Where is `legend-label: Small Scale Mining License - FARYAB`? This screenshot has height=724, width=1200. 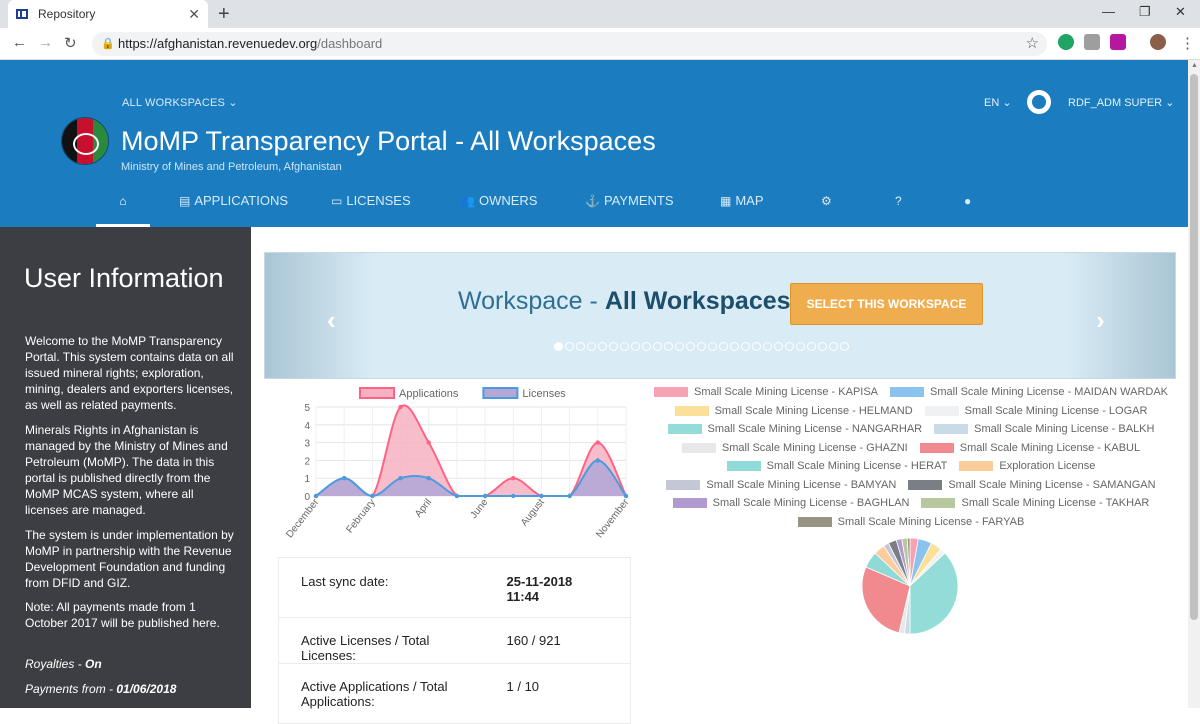 legend-label: Small Scale Mining License - FARYAB is located at coordinates (931, 521).